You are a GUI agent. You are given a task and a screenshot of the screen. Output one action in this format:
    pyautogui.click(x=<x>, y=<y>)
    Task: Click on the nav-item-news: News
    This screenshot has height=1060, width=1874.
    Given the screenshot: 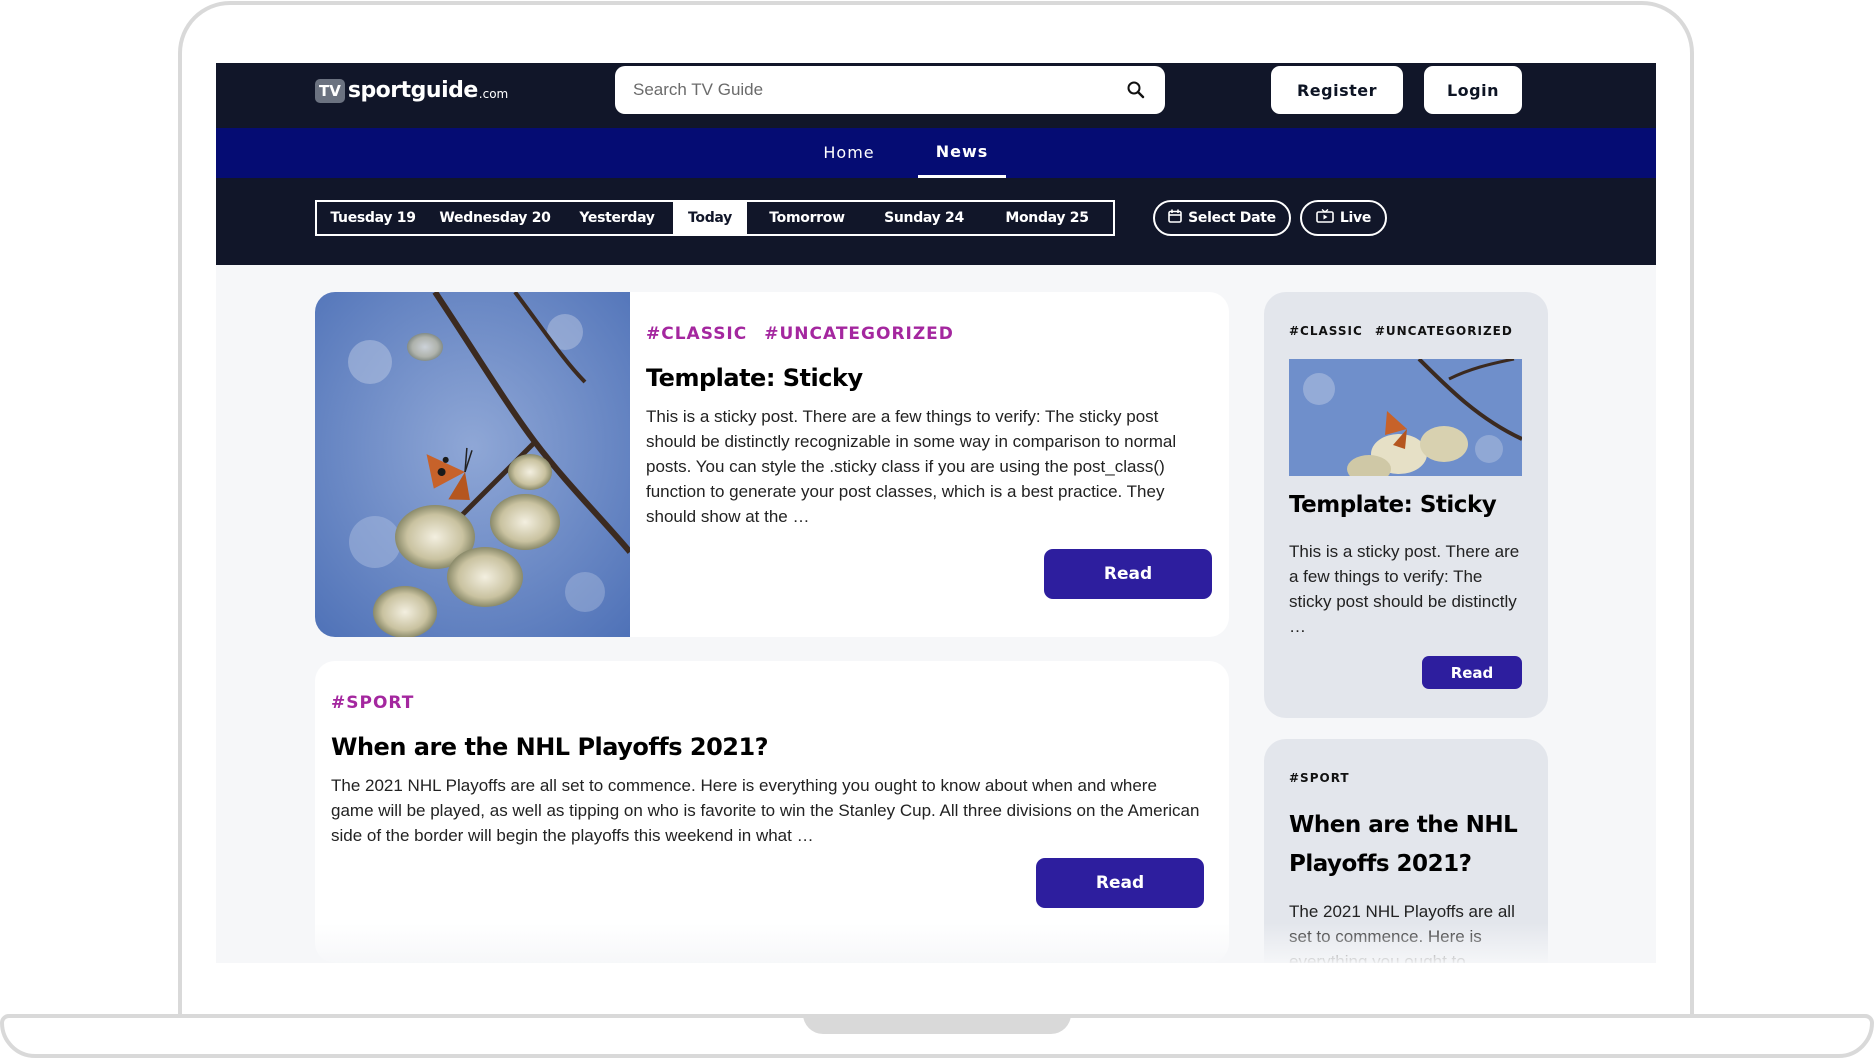 What is the action you would take?
    pyautogui.click(x=962, y=153)
    